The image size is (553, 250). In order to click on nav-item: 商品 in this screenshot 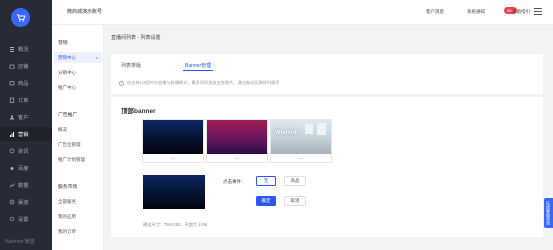, I will do `click(26, 83)`.